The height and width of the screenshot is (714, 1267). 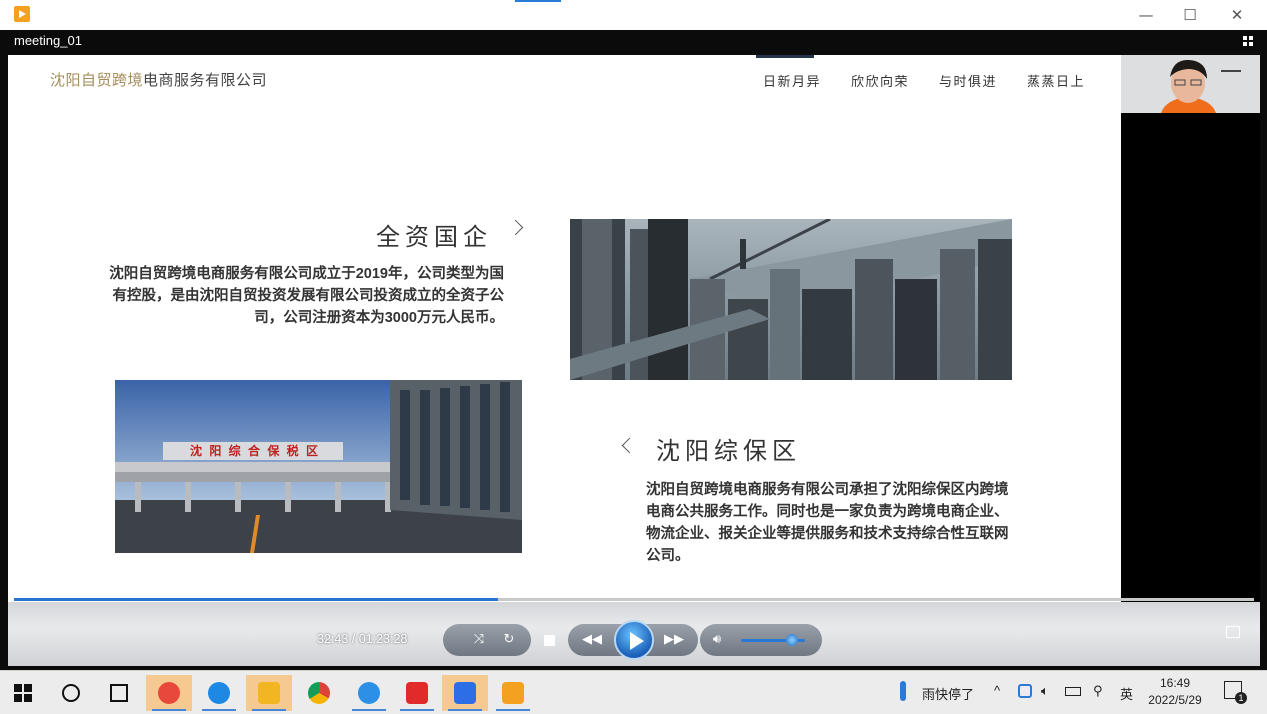 What do you see at coordinates (1190, 84) in the screenshot?
I see `webcam-video` at bounding box center [1190, 84].